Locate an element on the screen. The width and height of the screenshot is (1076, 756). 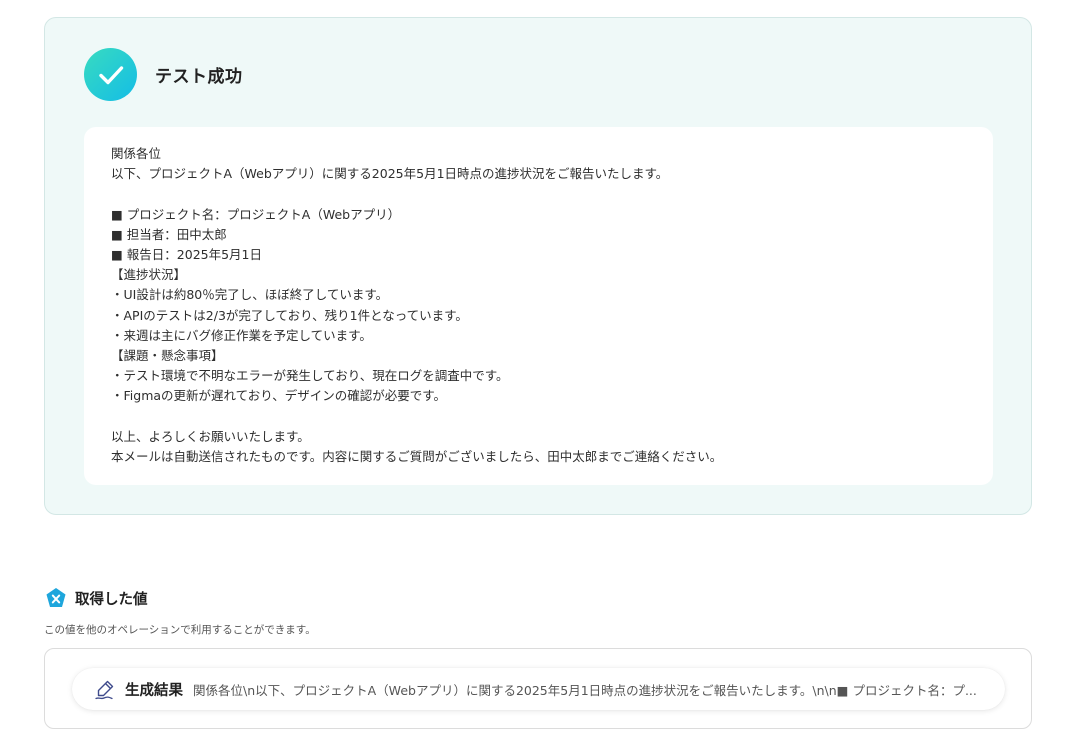
check-icon is located at coordinates (110, 74).